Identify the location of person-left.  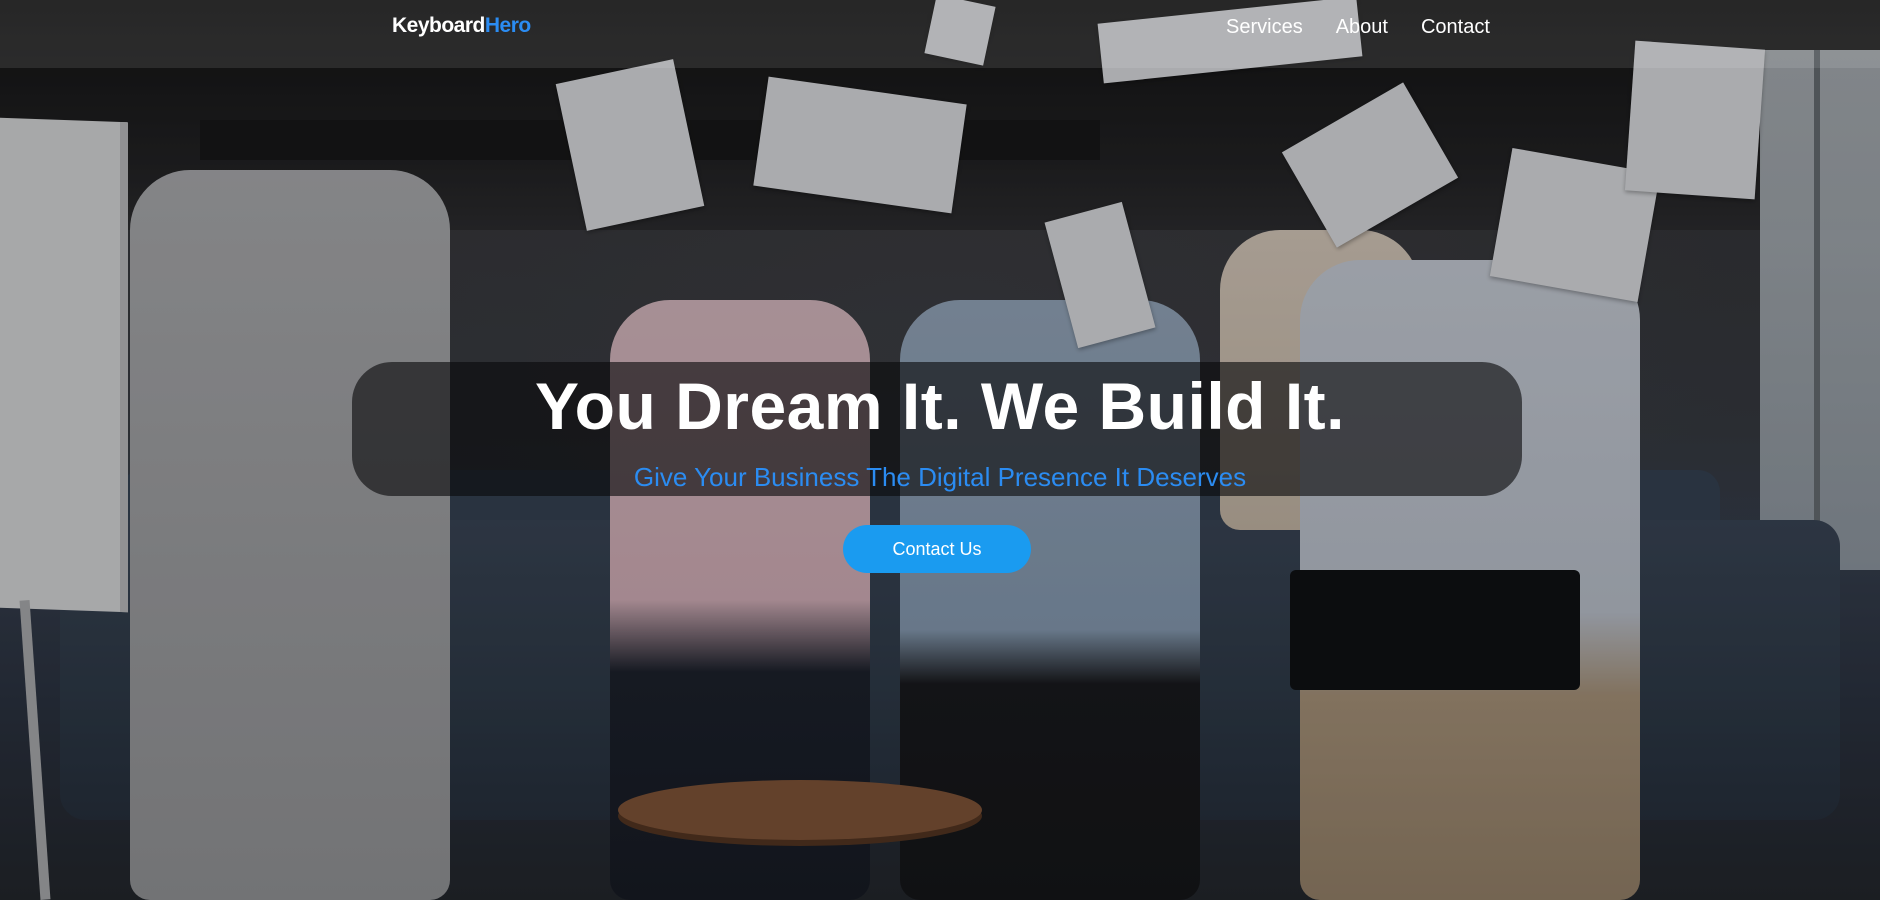
(290, 535).